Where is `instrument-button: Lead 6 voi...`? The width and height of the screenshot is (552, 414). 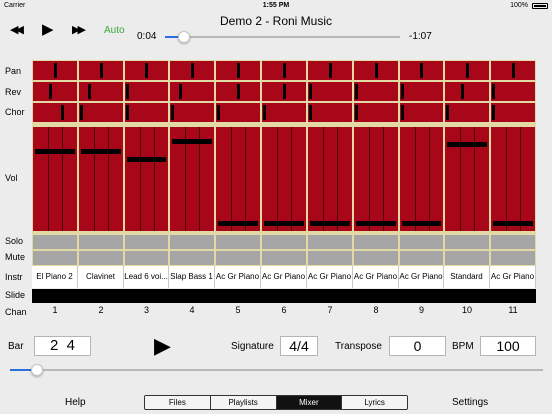 instrument-button: Lead 6 voi... is located at coordinates (146, 277).